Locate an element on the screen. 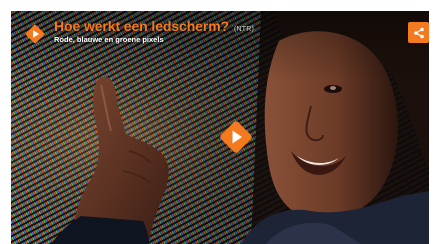 This screenshot has width=434, height=244. npo-diamond-play-icon is located at coordinates (35, 34).